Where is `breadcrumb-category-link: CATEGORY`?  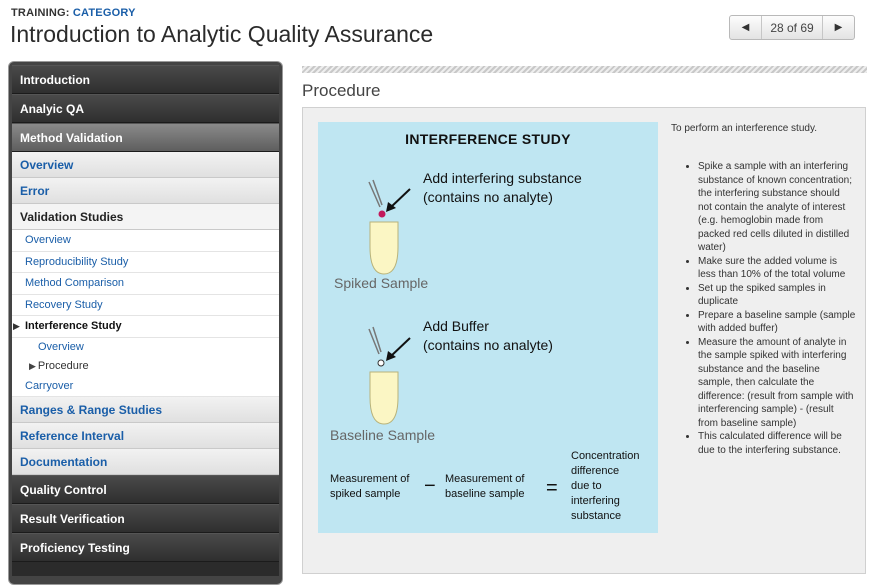
breadcrumb-category-link: CATEGORY is located at coordinates (104, 13).